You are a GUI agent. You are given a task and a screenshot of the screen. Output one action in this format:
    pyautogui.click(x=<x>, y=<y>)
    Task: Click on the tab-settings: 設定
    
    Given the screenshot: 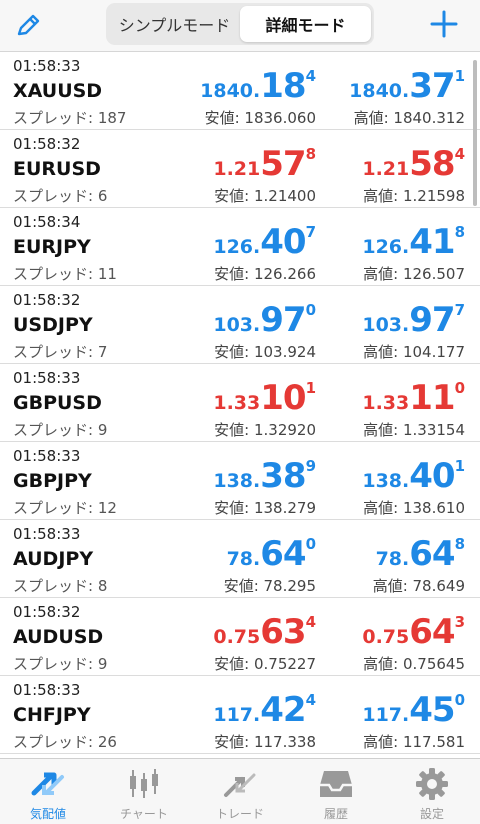 What is the action you would take?
    pyautogui.click(x=432, y=791)
    